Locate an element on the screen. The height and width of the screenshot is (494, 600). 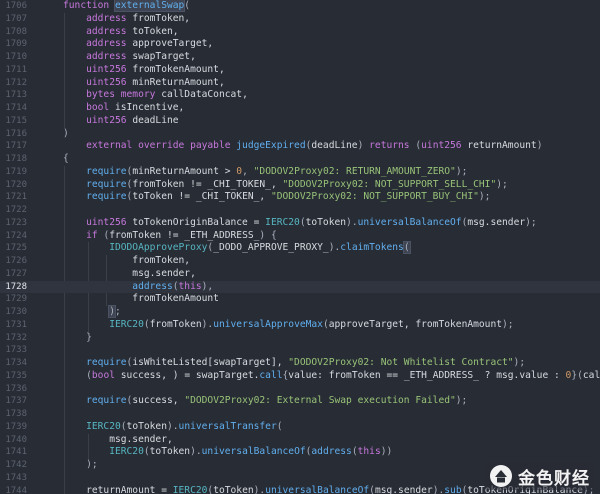
code-line: 1708 address toToken, is located at coordinates (300, 32).